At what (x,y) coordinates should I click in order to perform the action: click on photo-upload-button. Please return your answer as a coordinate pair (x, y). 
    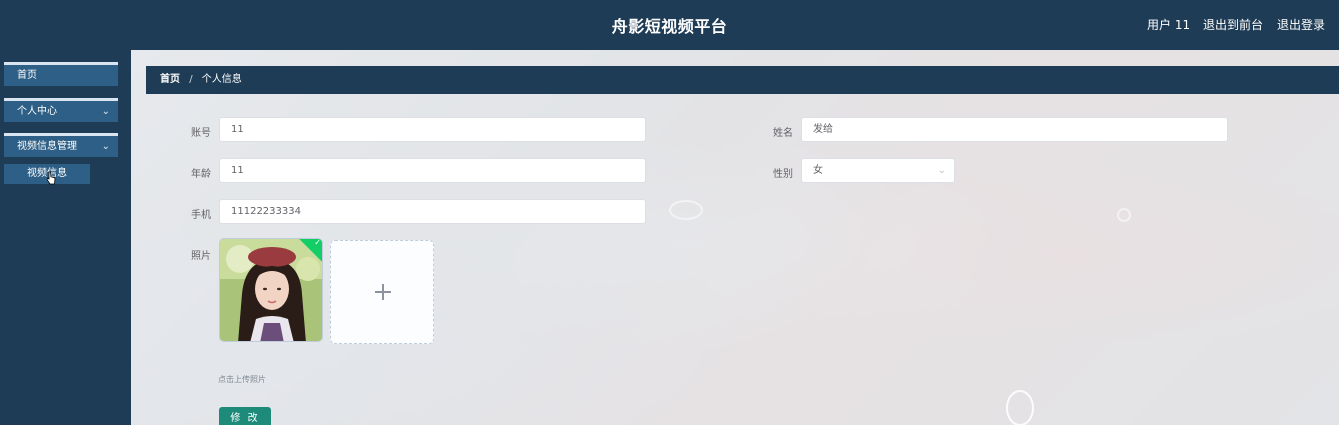
    Looking at the image, I should click on (382, 292).